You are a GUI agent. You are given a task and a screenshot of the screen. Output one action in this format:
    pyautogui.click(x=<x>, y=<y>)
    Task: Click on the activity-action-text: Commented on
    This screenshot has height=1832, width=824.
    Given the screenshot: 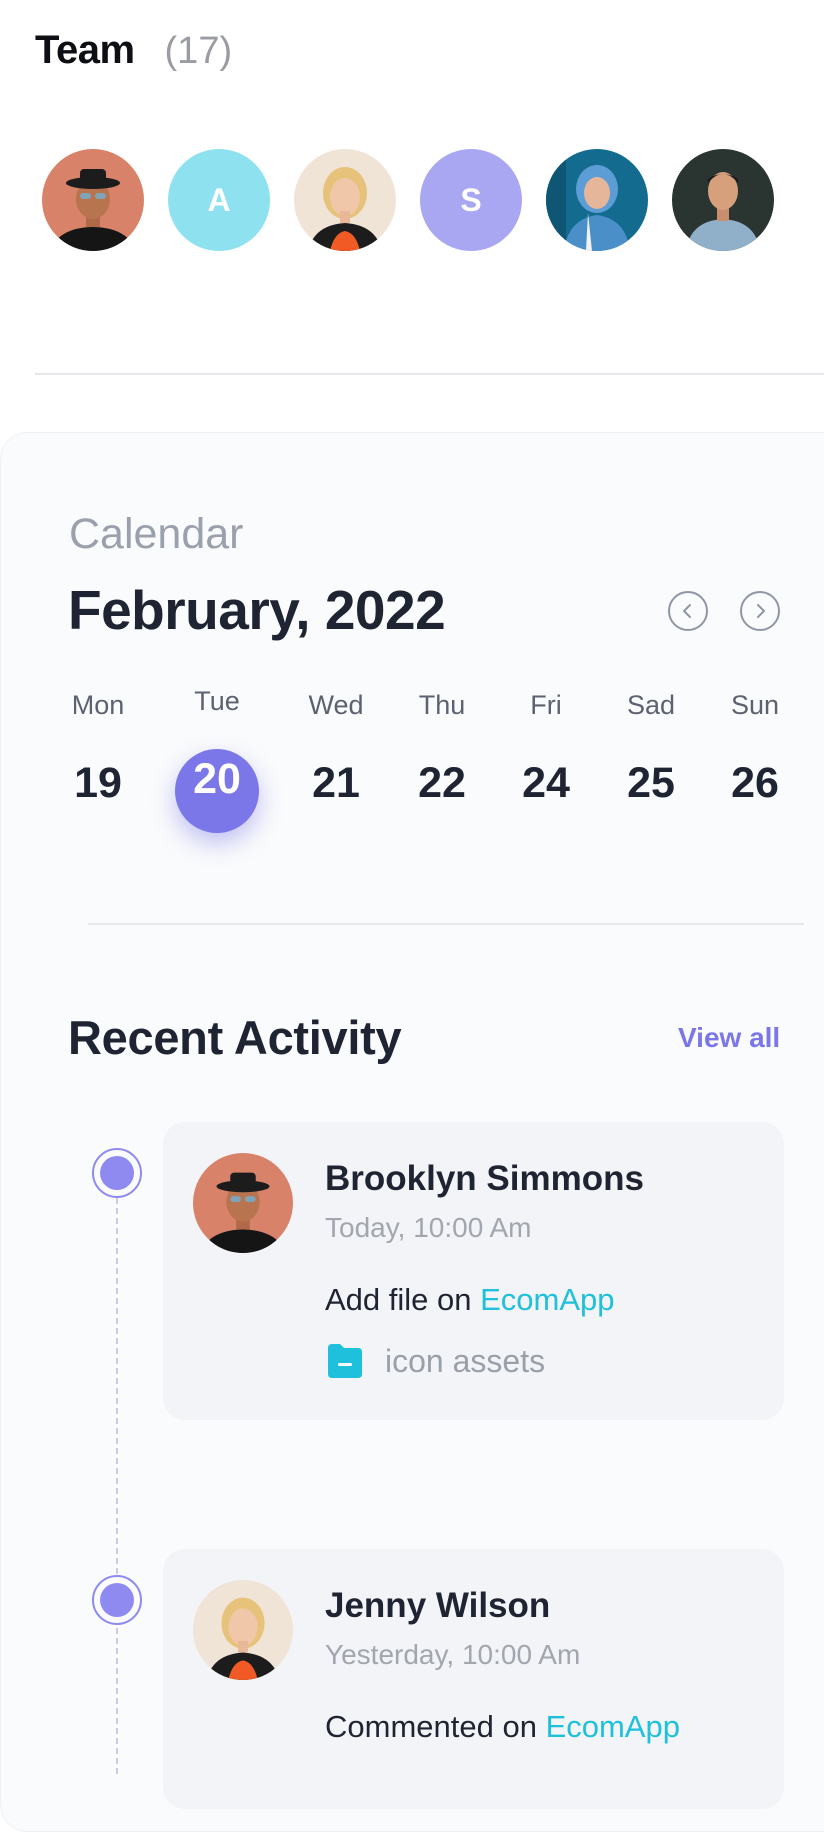 What is the action you would take?
    pyautogui.click(x=435, y=1726)
    